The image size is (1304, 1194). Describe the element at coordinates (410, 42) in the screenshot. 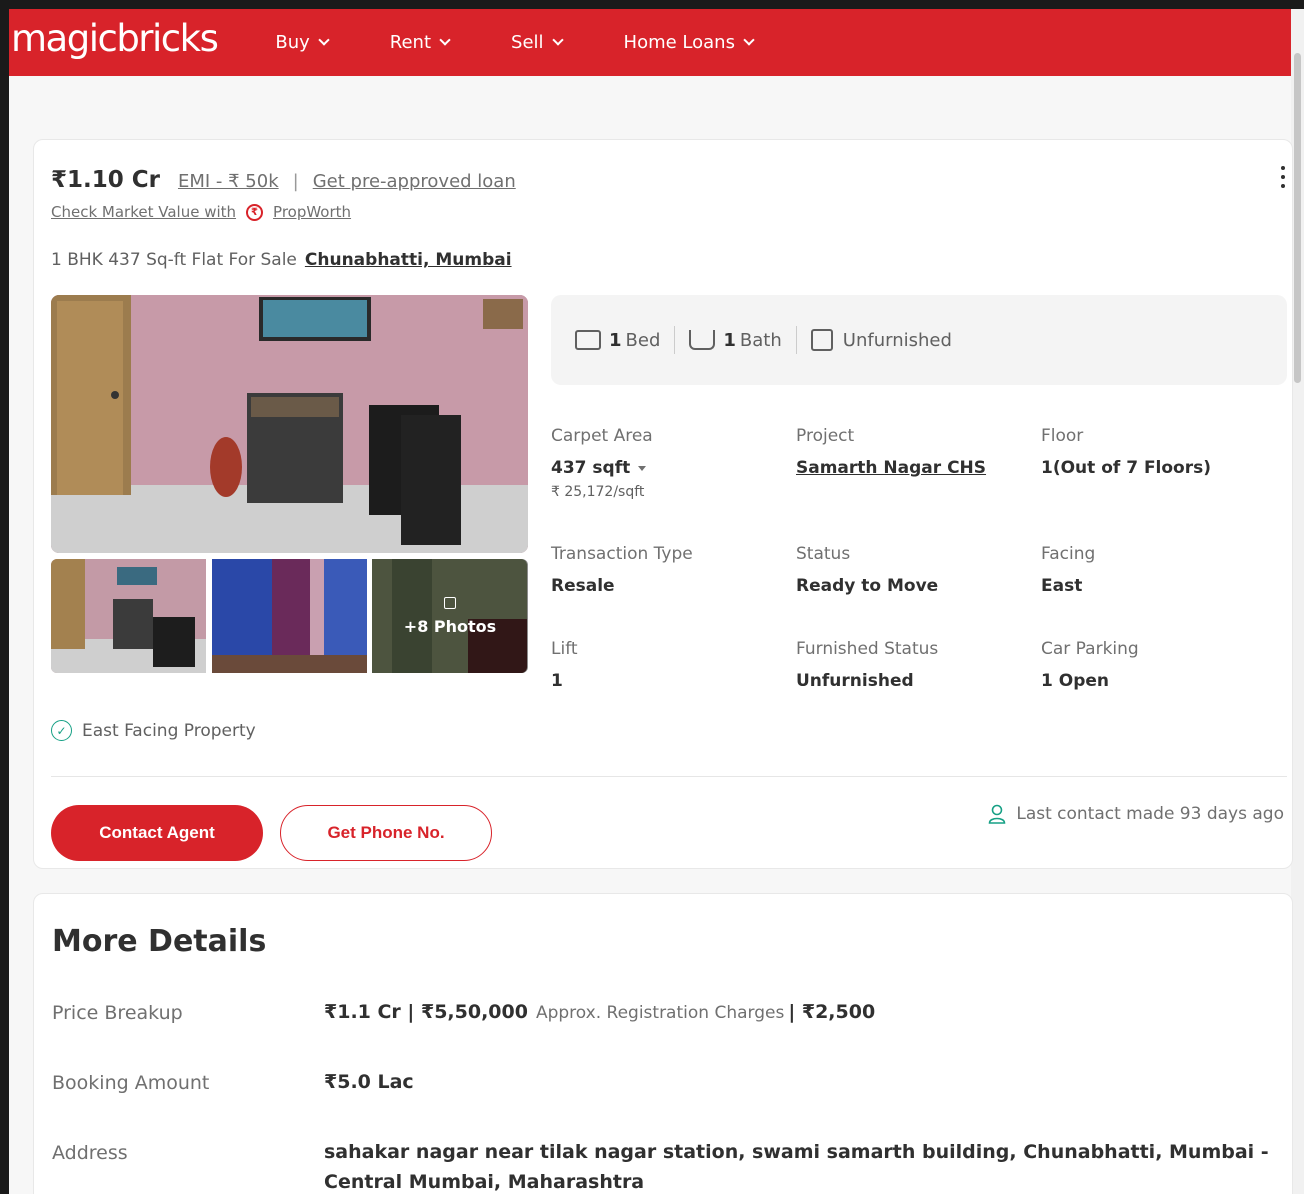

I see `nav-rent-label: Rent` at that location.